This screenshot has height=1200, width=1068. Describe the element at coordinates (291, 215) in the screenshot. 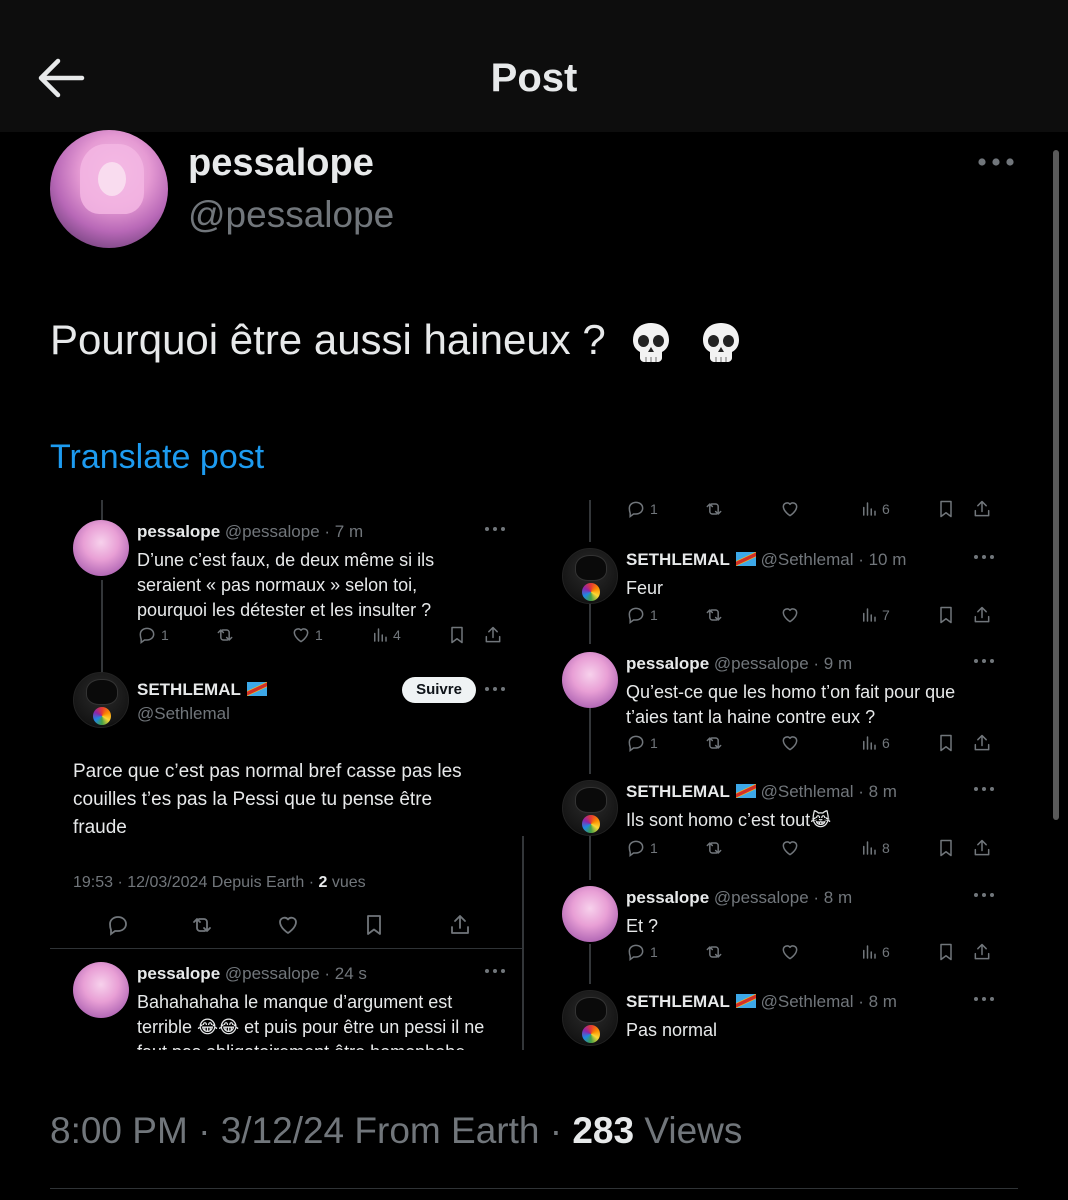

I see `author-handle: @pessalope` at that location.